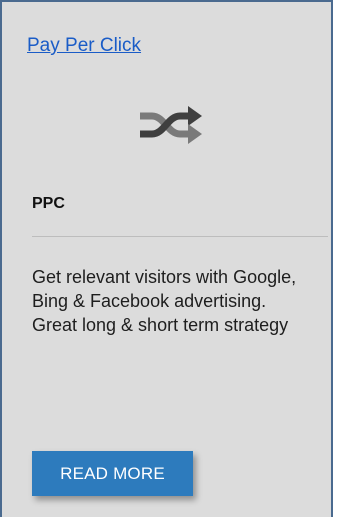 The image size is (341, 517). Describe the element at coordinates (180, 236) in the screenshot. I see `divider` at that location.